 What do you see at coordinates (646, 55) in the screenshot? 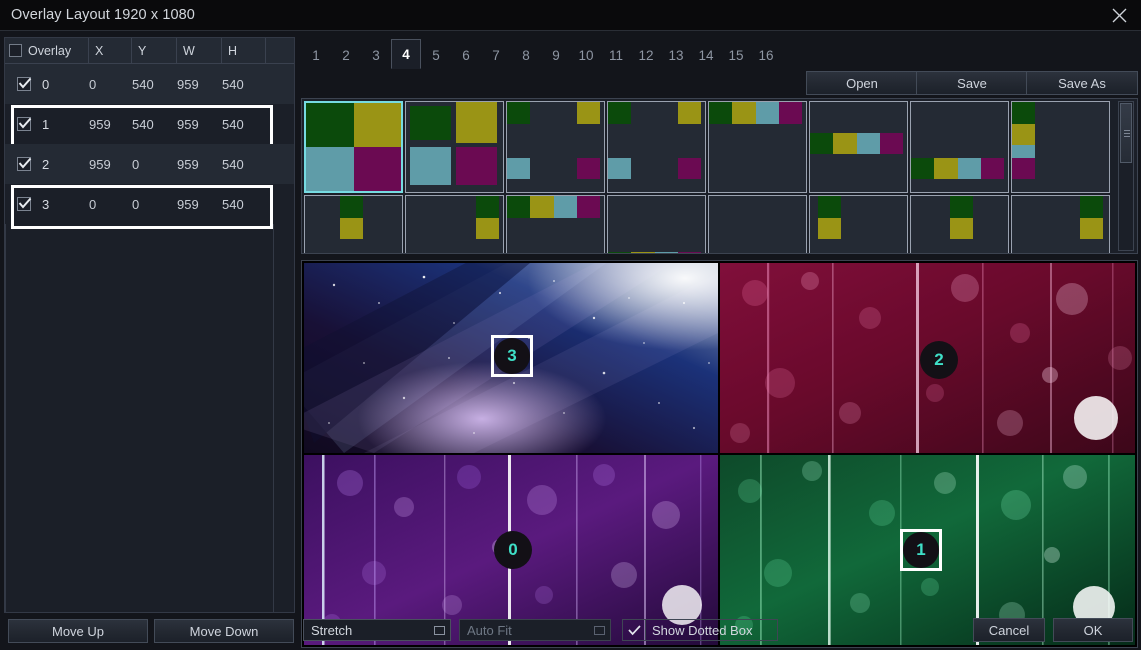
I see `tab-12: 12` at bounding box center [646, 55].